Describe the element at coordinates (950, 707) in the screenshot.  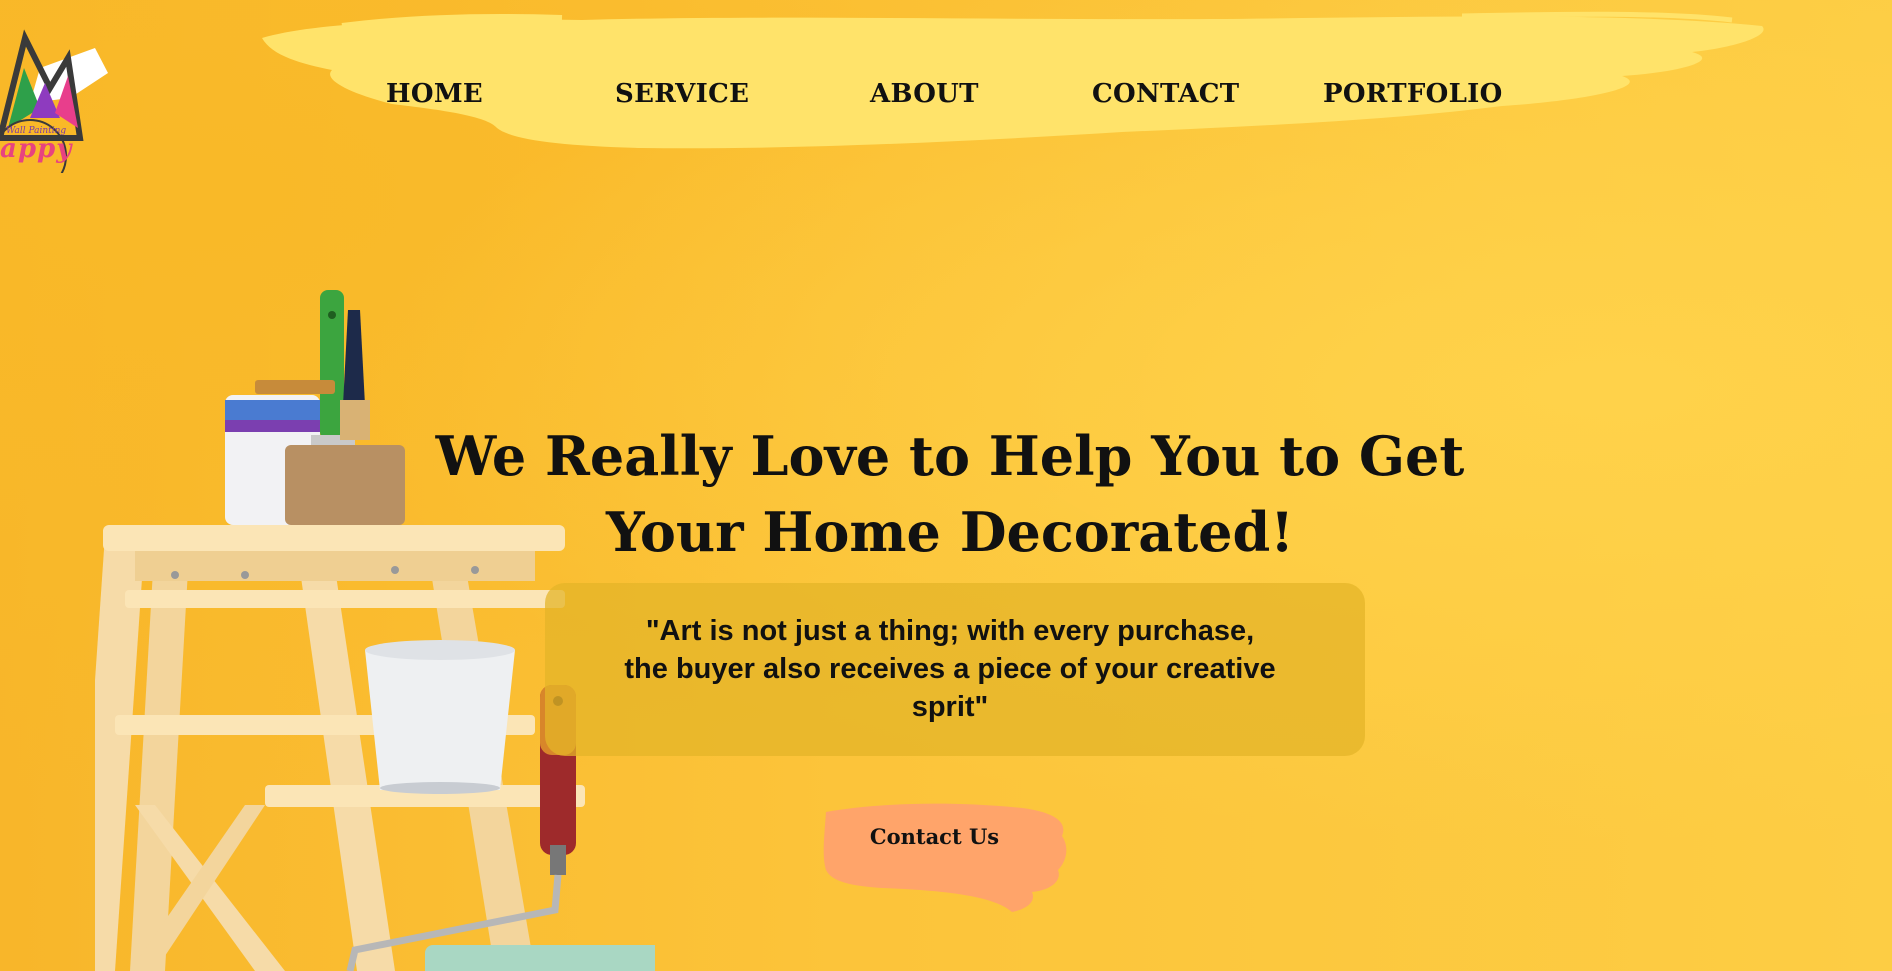
I see `quote-line3: sprit"` at that location.